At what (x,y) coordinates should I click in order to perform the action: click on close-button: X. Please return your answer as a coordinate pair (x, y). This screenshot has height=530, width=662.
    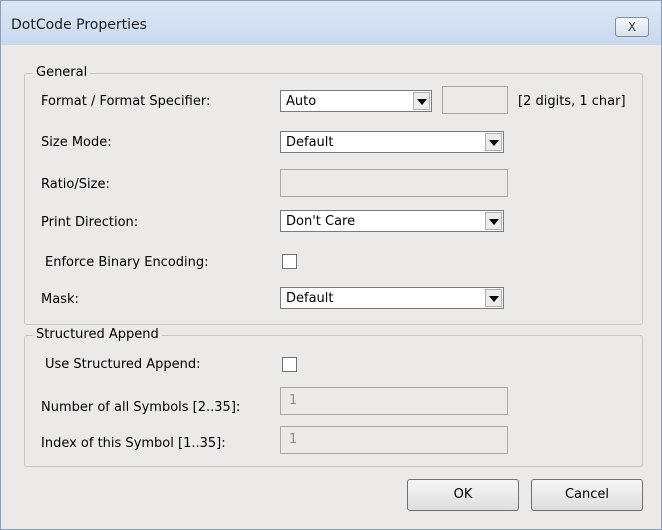
    Looking at the image, I should click on (632, 27).